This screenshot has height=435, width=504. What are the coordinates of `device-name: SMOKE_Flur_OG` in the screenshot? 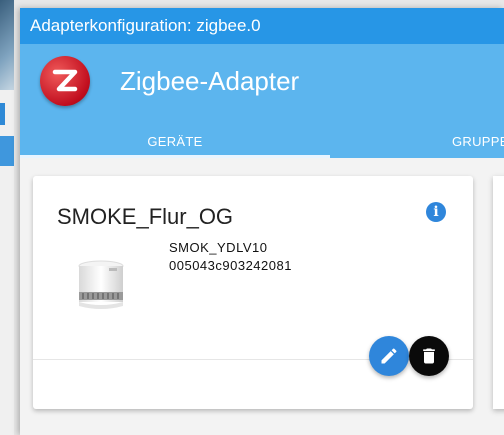 It's located at (145, 216).